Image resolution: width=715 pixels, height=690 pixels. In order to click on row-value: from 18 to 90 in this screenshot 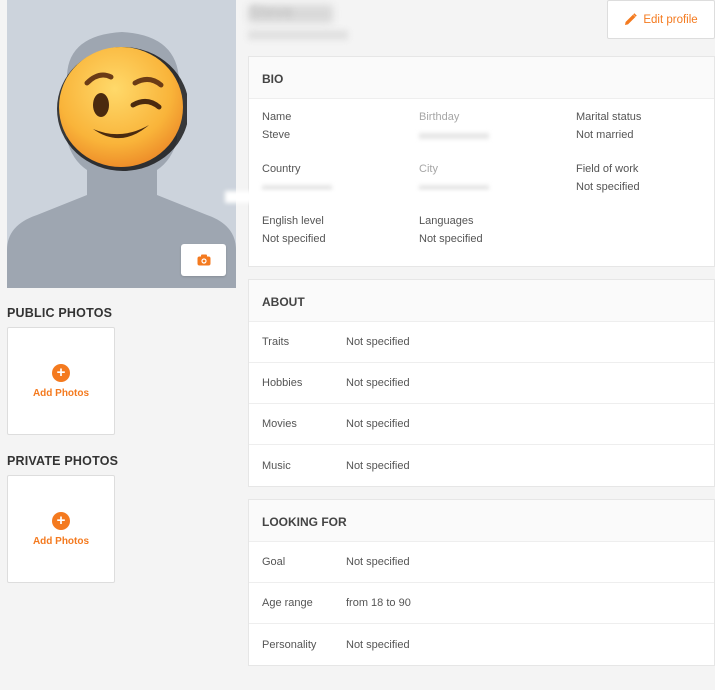, I will do `click(378, 603)`.